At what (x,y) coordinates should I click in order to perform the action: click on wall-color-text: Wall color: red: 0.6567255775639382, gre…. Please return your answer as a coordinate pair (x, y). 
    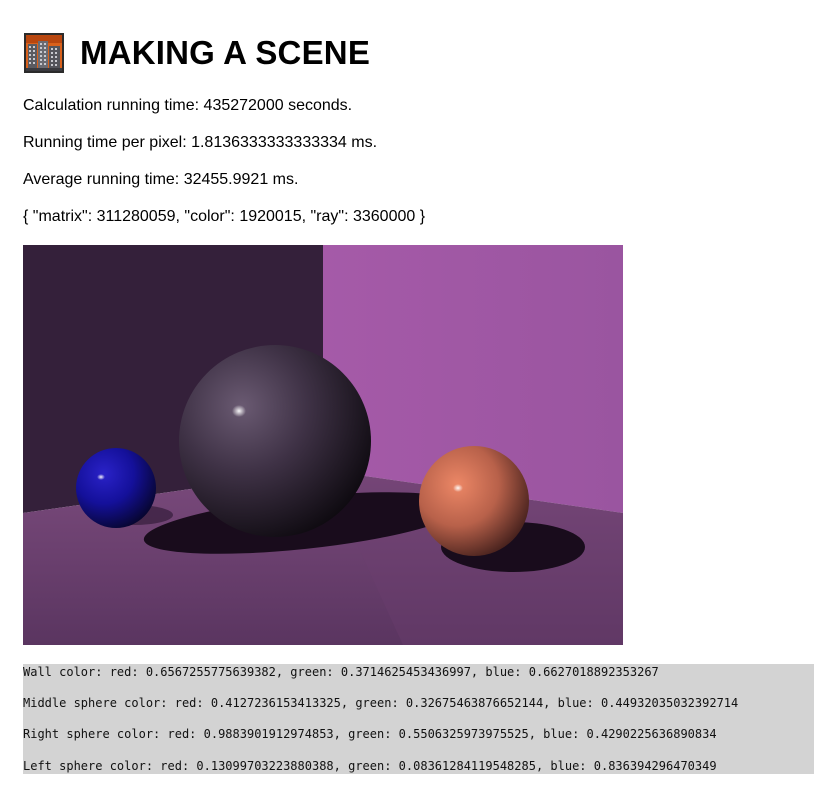
    Looking at the image, I should click on (341, 672).